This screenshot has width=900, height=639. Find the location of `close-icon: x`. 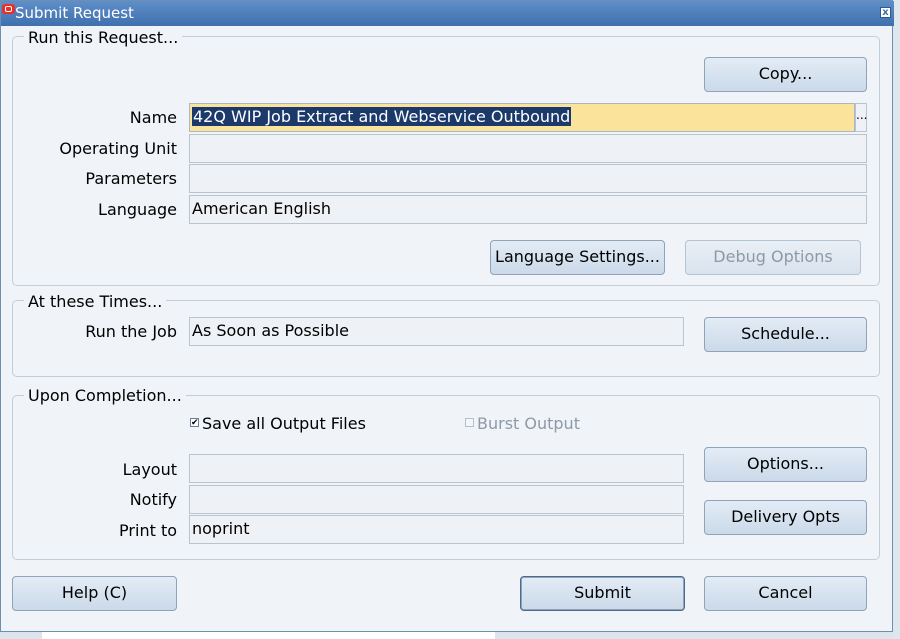

close-icon: x is located at coordinates (885, 12).